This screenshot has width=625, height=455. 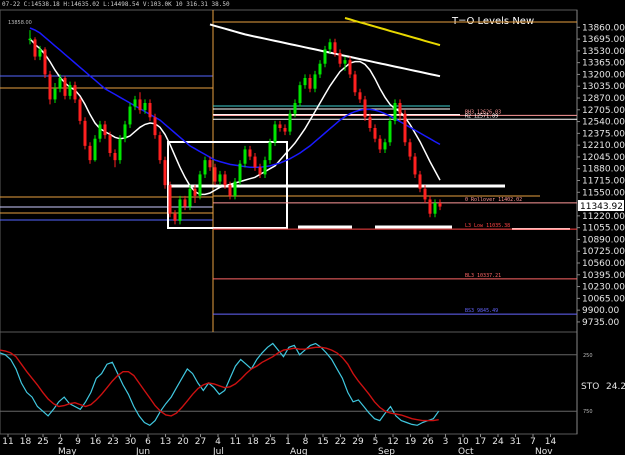 What do you see at coordinates (603, 170) in the screenshot?
I see `price-tick-label: 11880.00` at bounding box center [603, 170].